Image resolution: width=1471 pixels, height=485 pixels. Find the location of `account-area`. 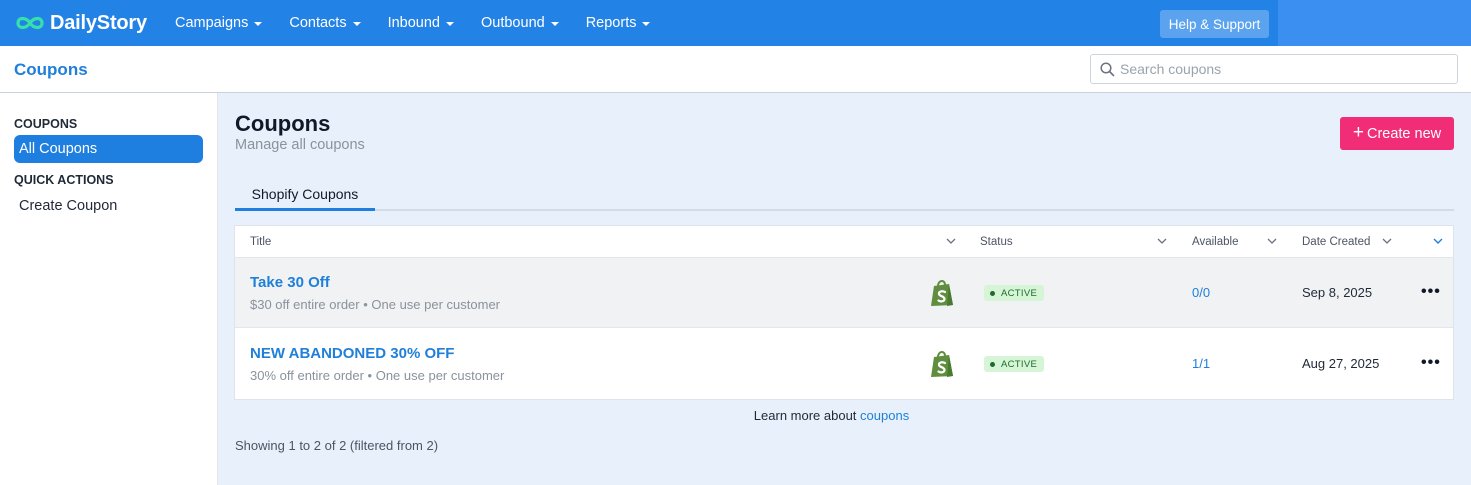

account-area is located at coordinates (1374, 23).